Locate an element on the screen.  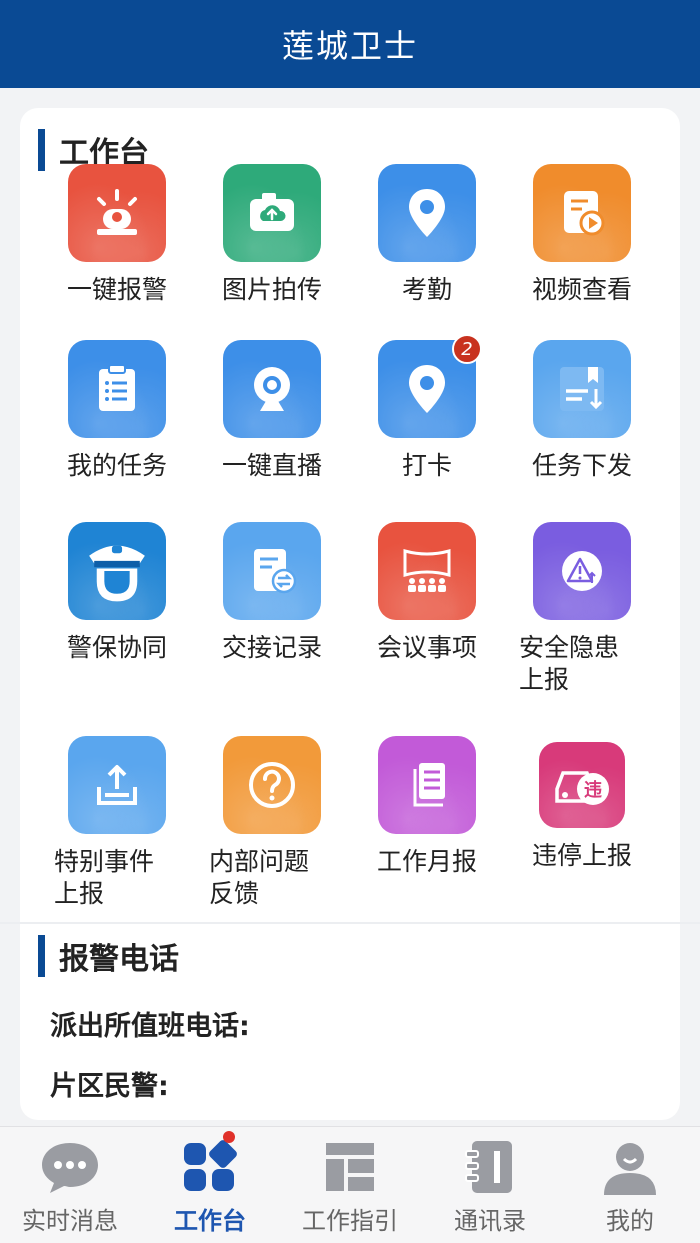
nav-label: 工作指引 is located at coordinates (350, 1221).